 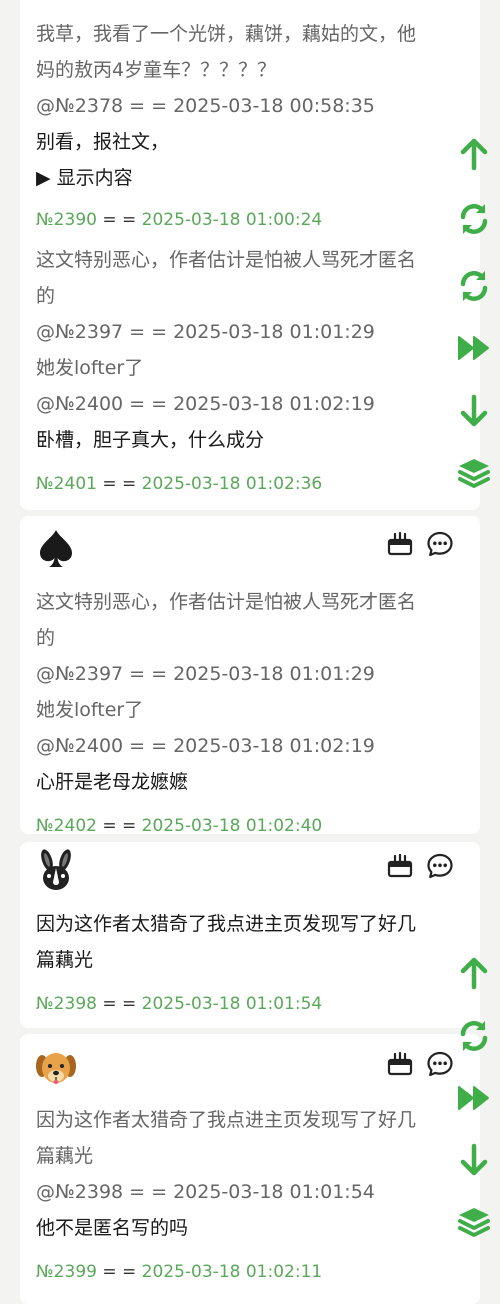 What do you see at coordinates (226, 34) in the screenshot?
I see `quote-line: 我草，我看了一个光饼，藕饼，藕姑的文，他` at bounding box center [226, 34].